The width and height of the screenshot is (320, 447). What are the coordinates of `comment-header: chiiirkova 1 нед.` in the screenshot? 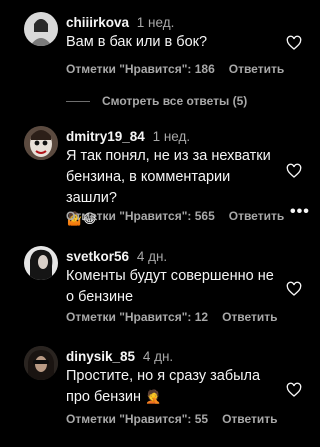 It's located at (120, 22).